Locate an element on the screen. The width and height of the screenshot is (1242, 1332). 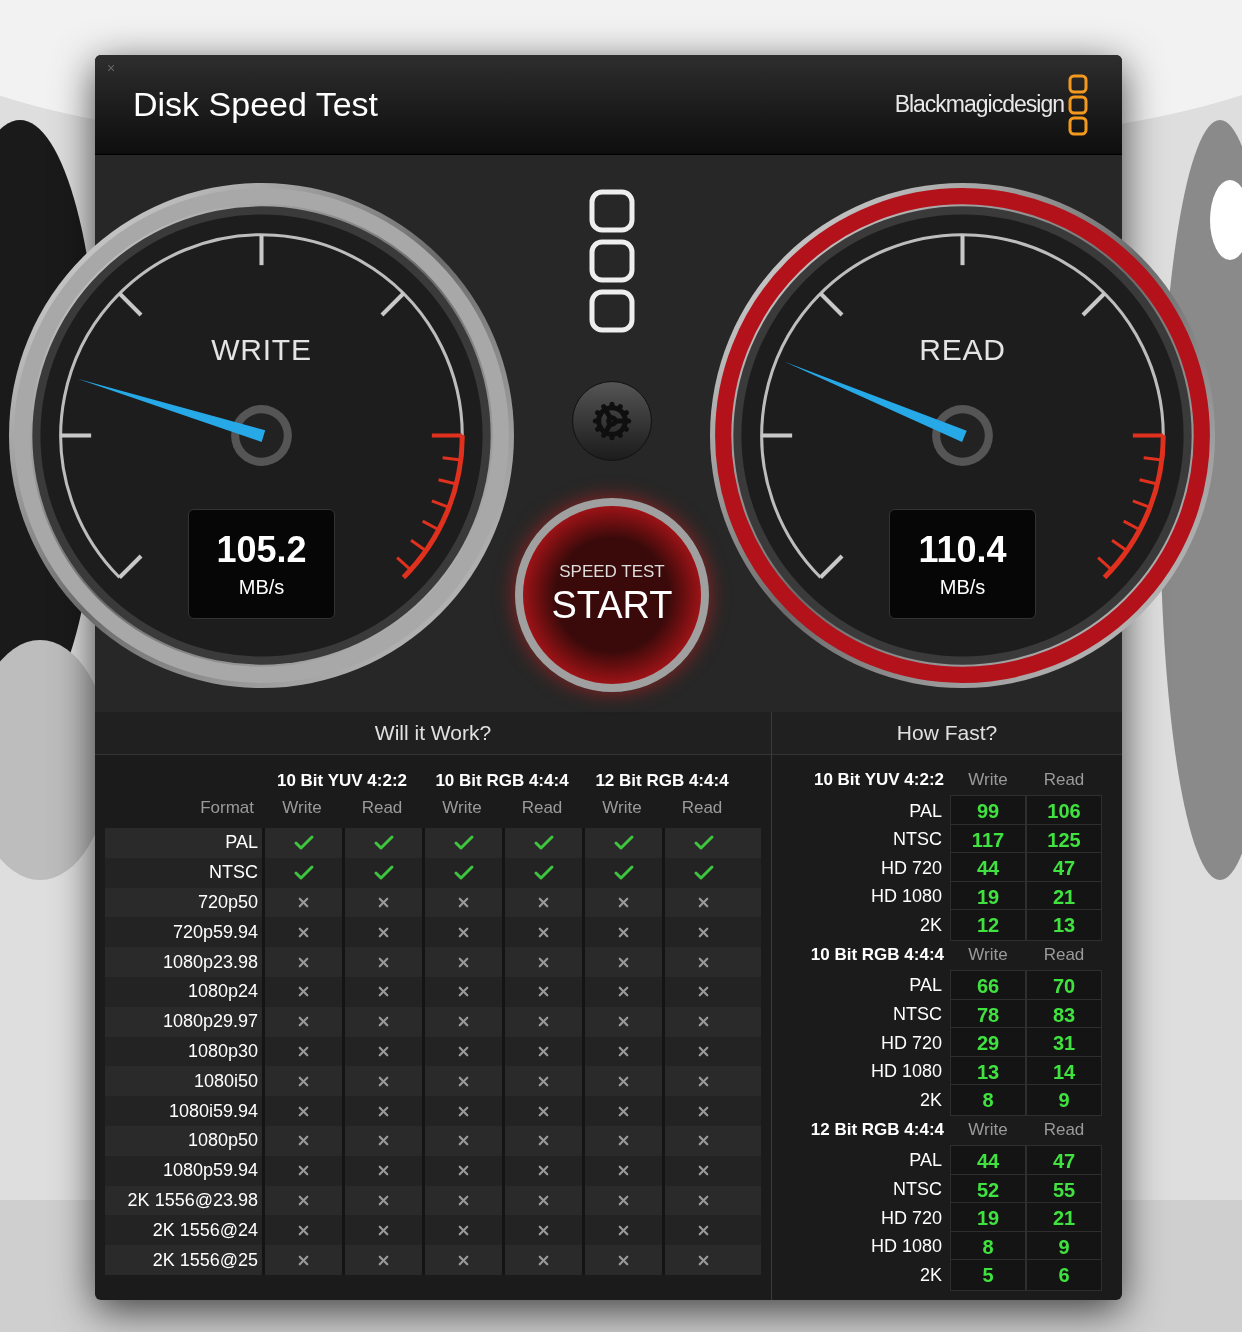
speed-cell: 8 is located at coordinates (988, 1100).